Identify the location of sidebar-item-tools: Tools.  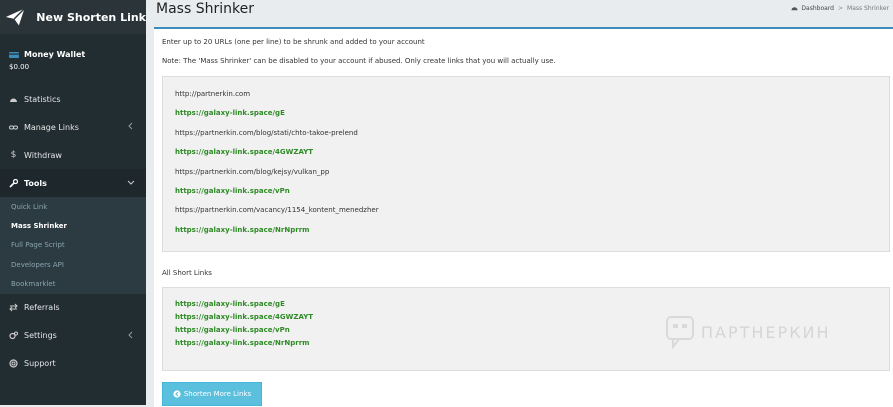
(73, 183).